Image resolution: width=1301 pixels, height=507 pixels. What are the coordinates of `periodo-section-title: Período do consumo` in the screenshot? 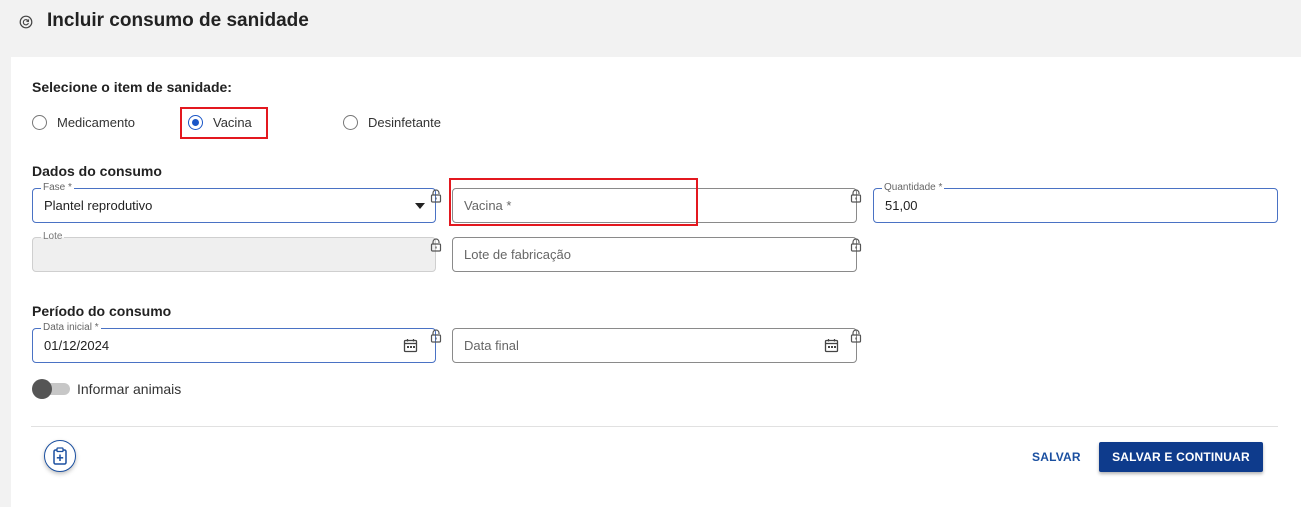 It's located at (102, 311).